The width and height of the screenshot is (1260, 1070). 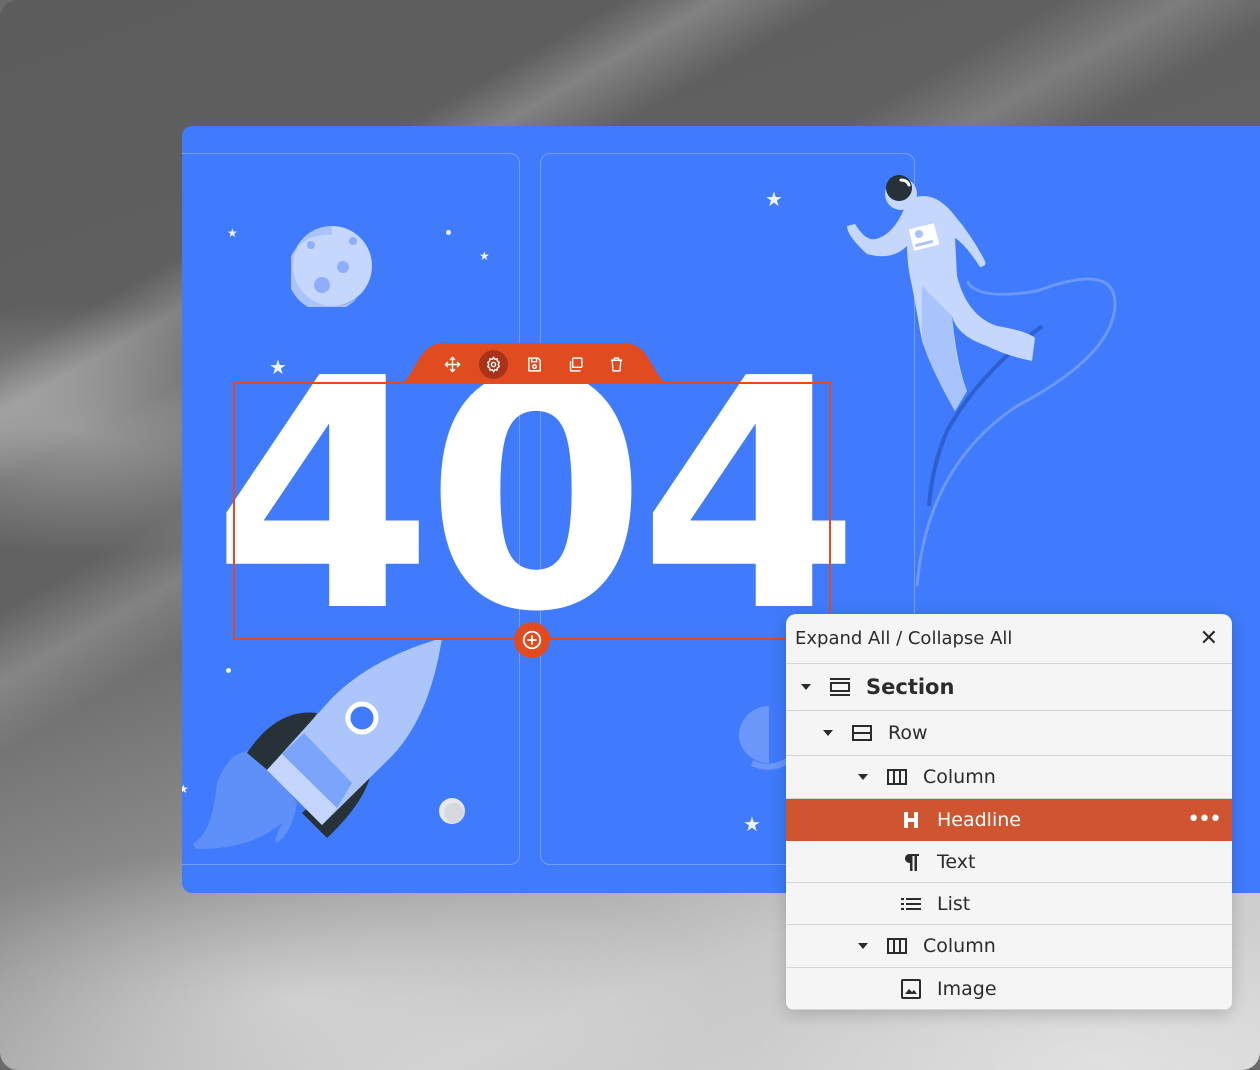 I want to click on heading-icon, so click(x=911, y=820).